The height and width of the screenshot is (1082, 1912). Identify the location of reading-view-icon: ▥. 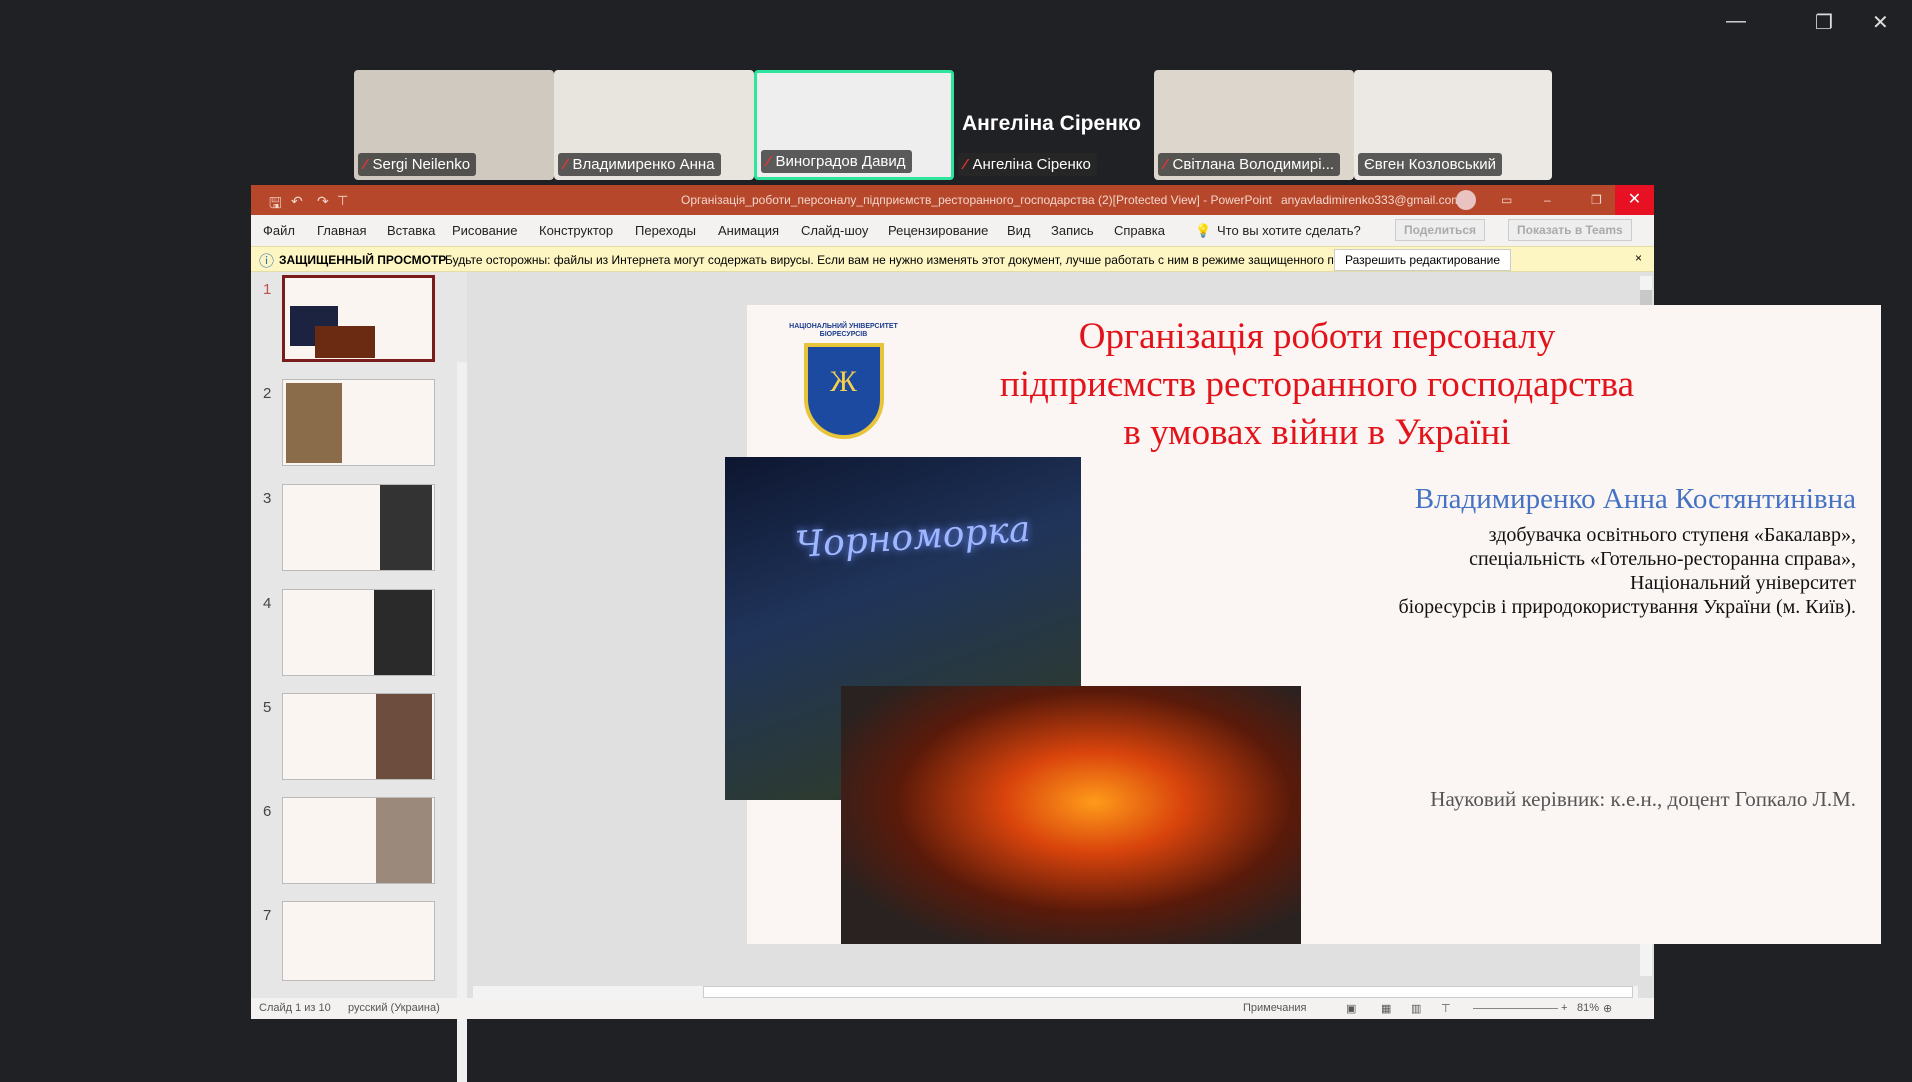
(1416, 1008).